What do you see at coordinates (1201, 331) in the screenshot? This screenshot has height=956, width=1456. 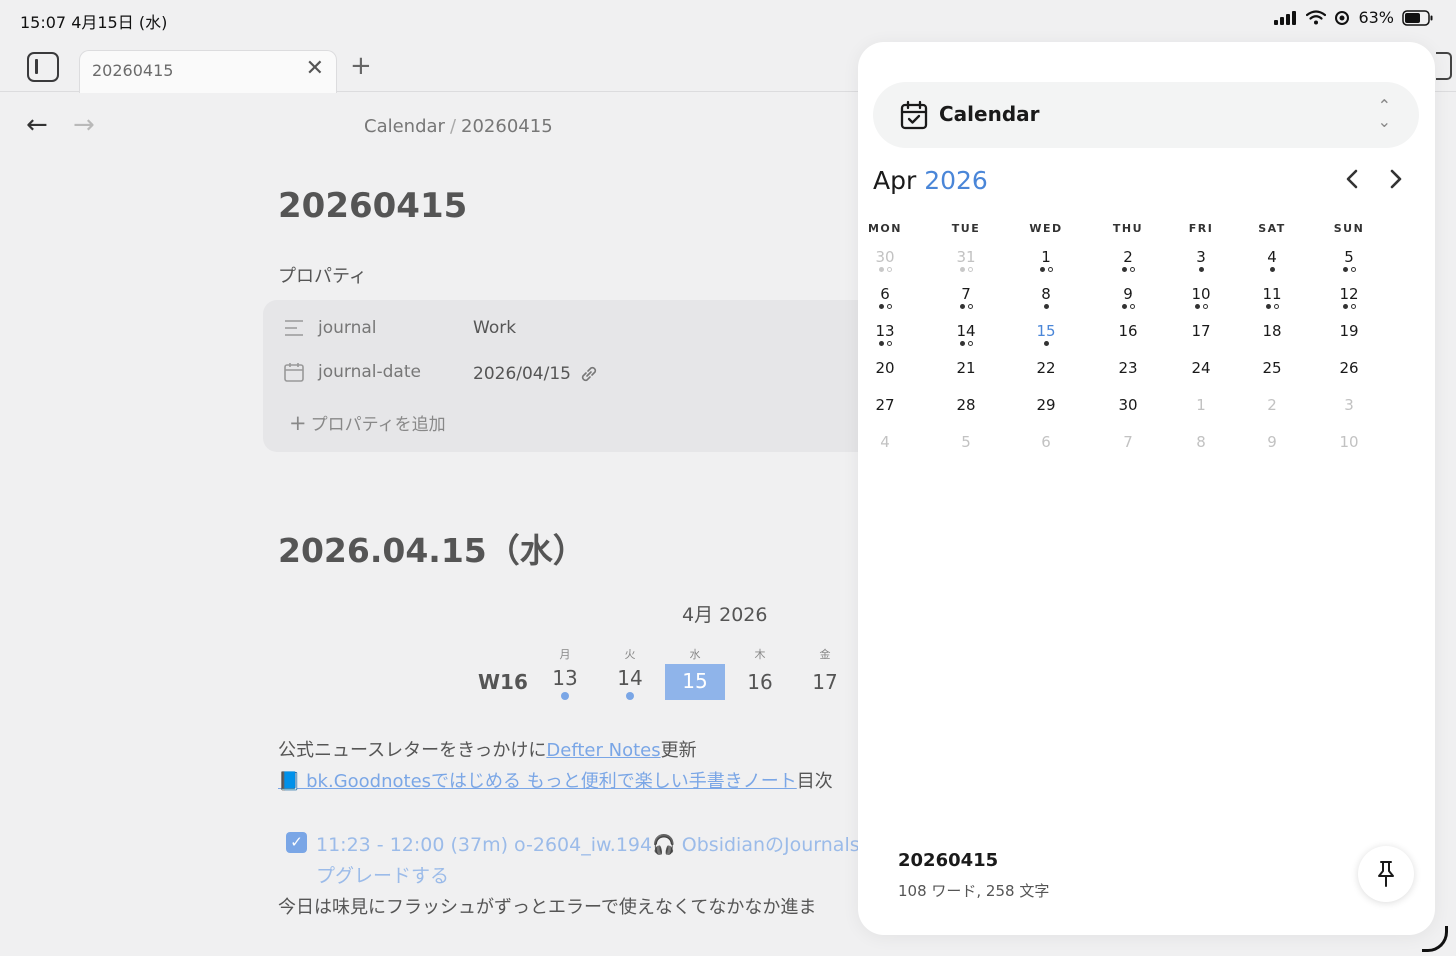 I see `calendar-day: 17` at bounding box center [1201, 331].